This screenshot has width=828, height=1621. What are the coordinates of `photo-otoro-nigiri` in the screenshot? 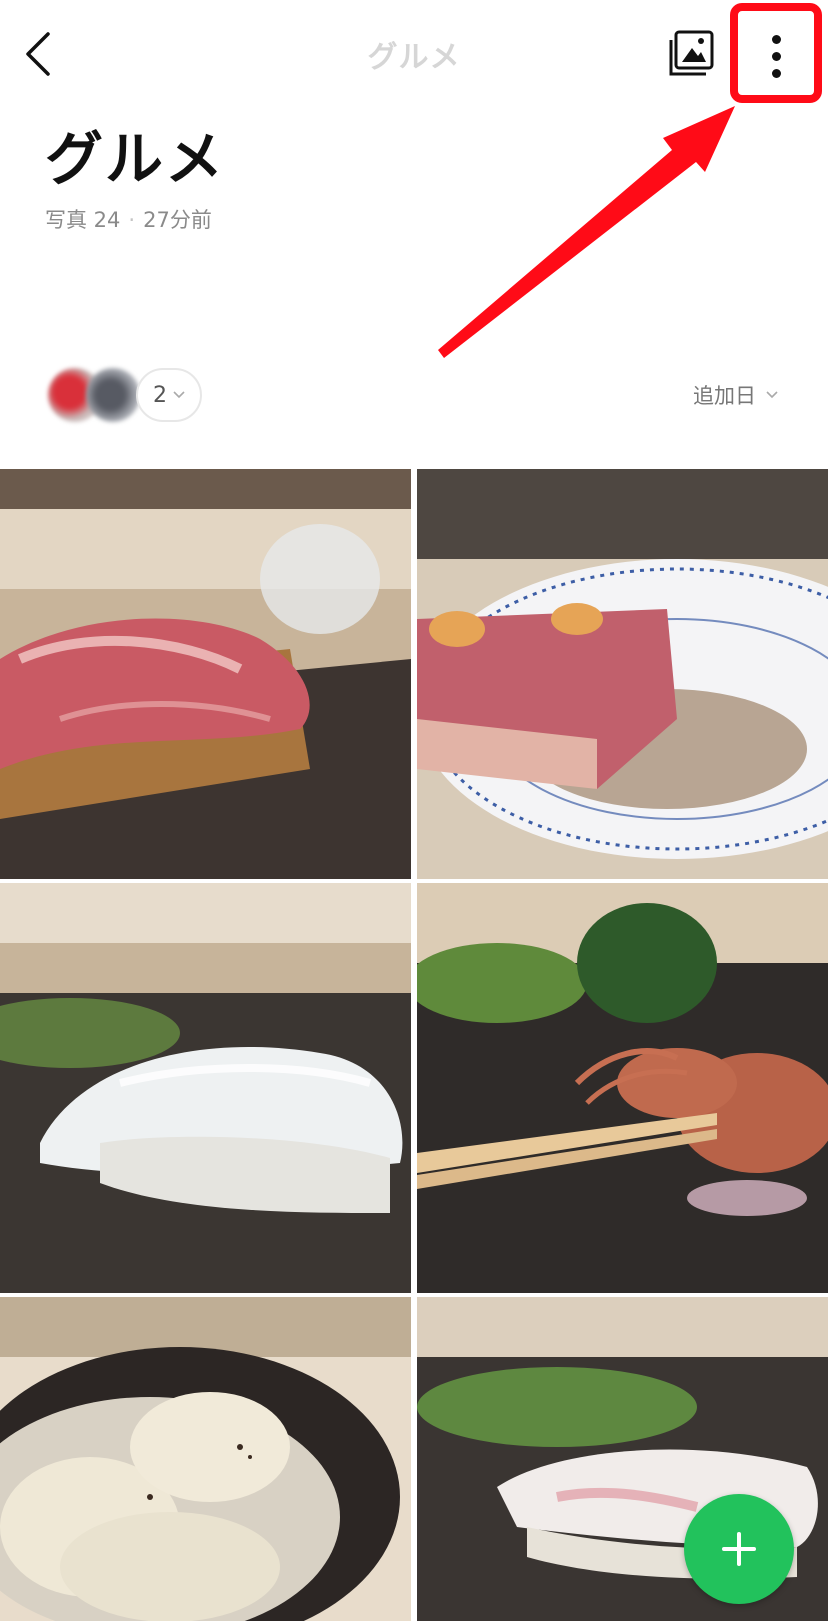 It's located at (205, 674).